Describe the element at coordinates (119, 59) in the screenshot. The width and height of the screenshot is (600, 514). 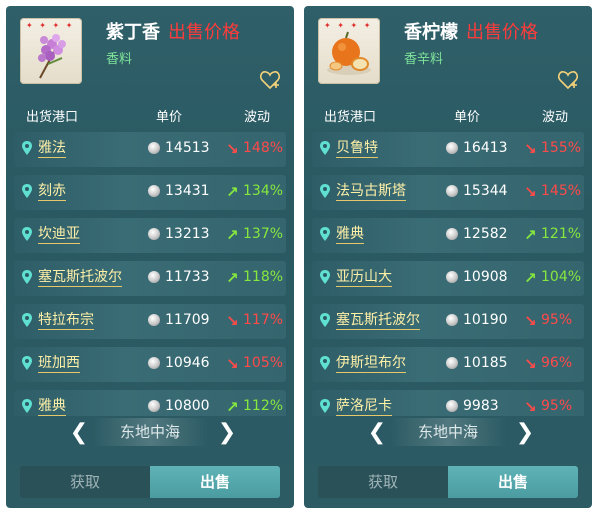
I see `item-type: 香料` at that location.